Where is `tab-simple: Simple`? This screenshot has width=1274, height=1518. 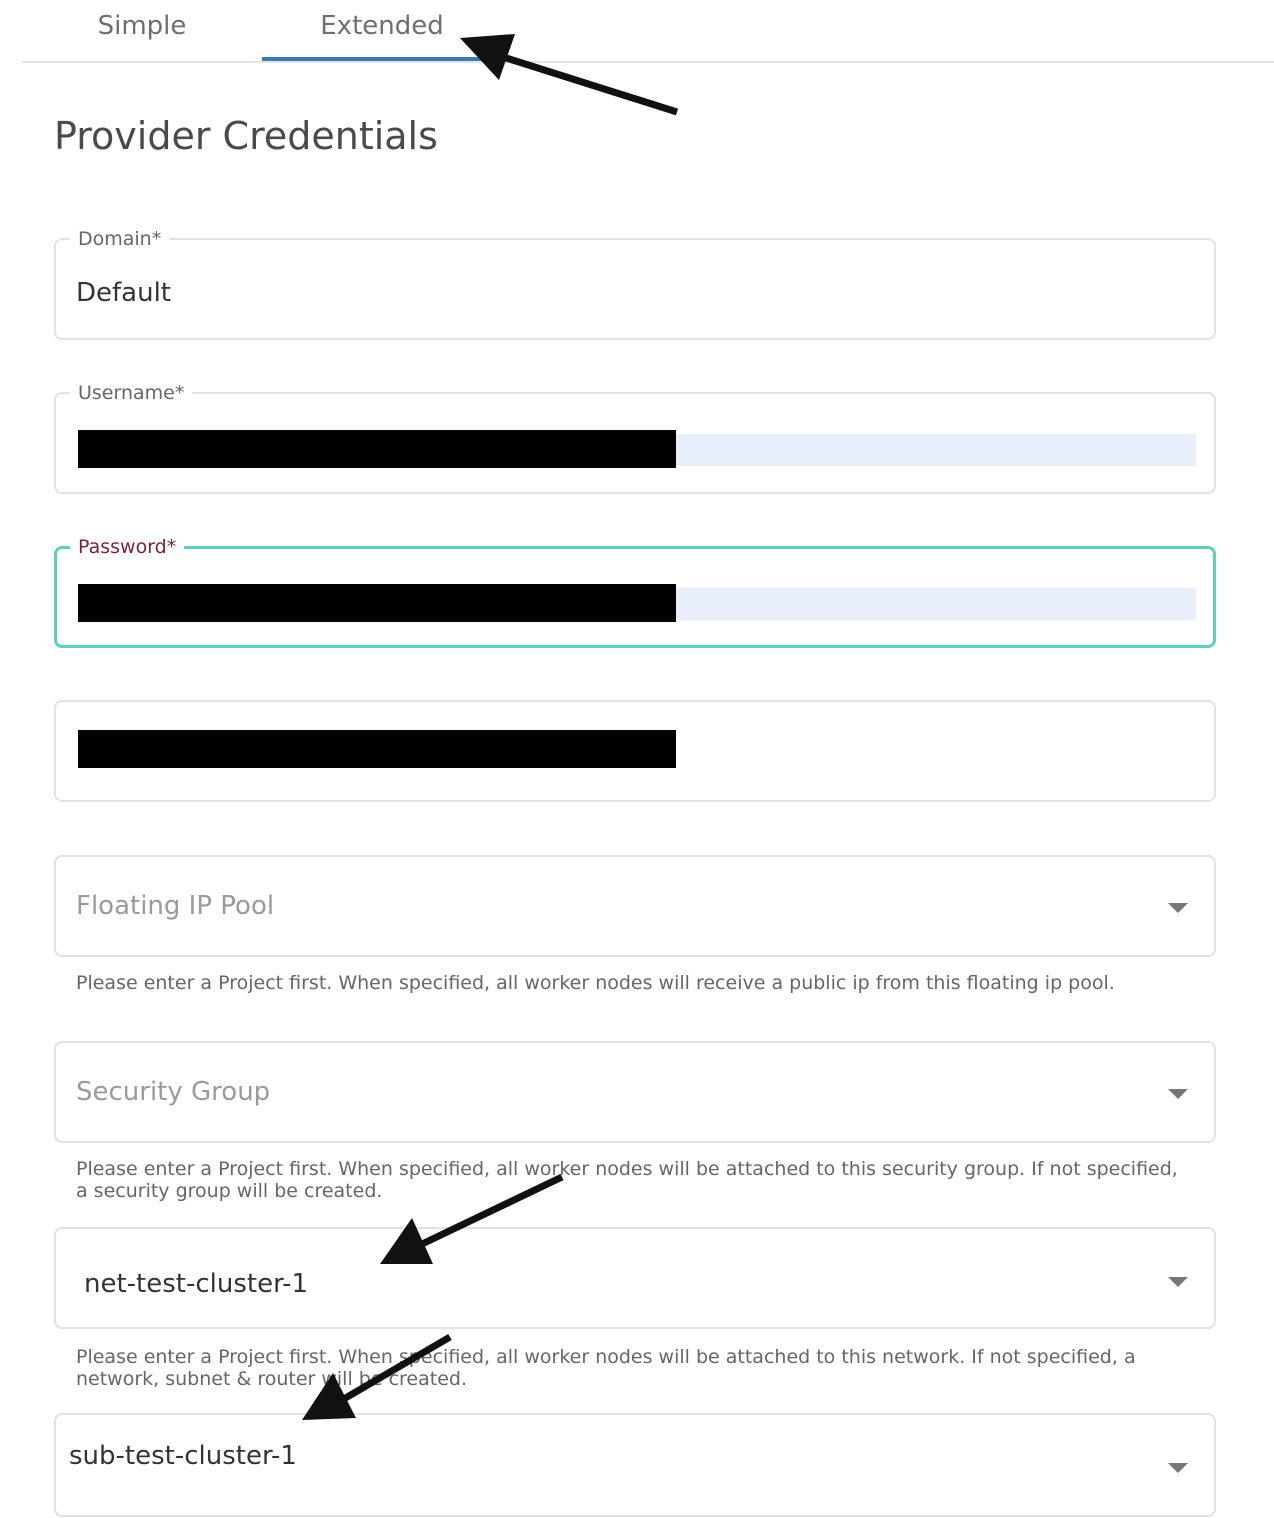
tab-simple: Simple is located at coordinates (142, 30).